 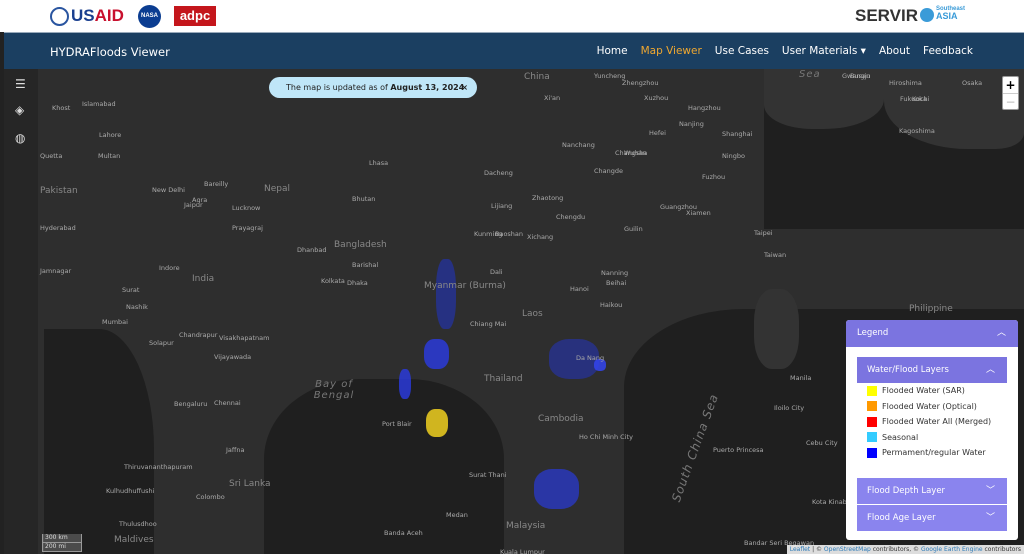 I want to click on map-label: Medan, so click(x=457, y=515).